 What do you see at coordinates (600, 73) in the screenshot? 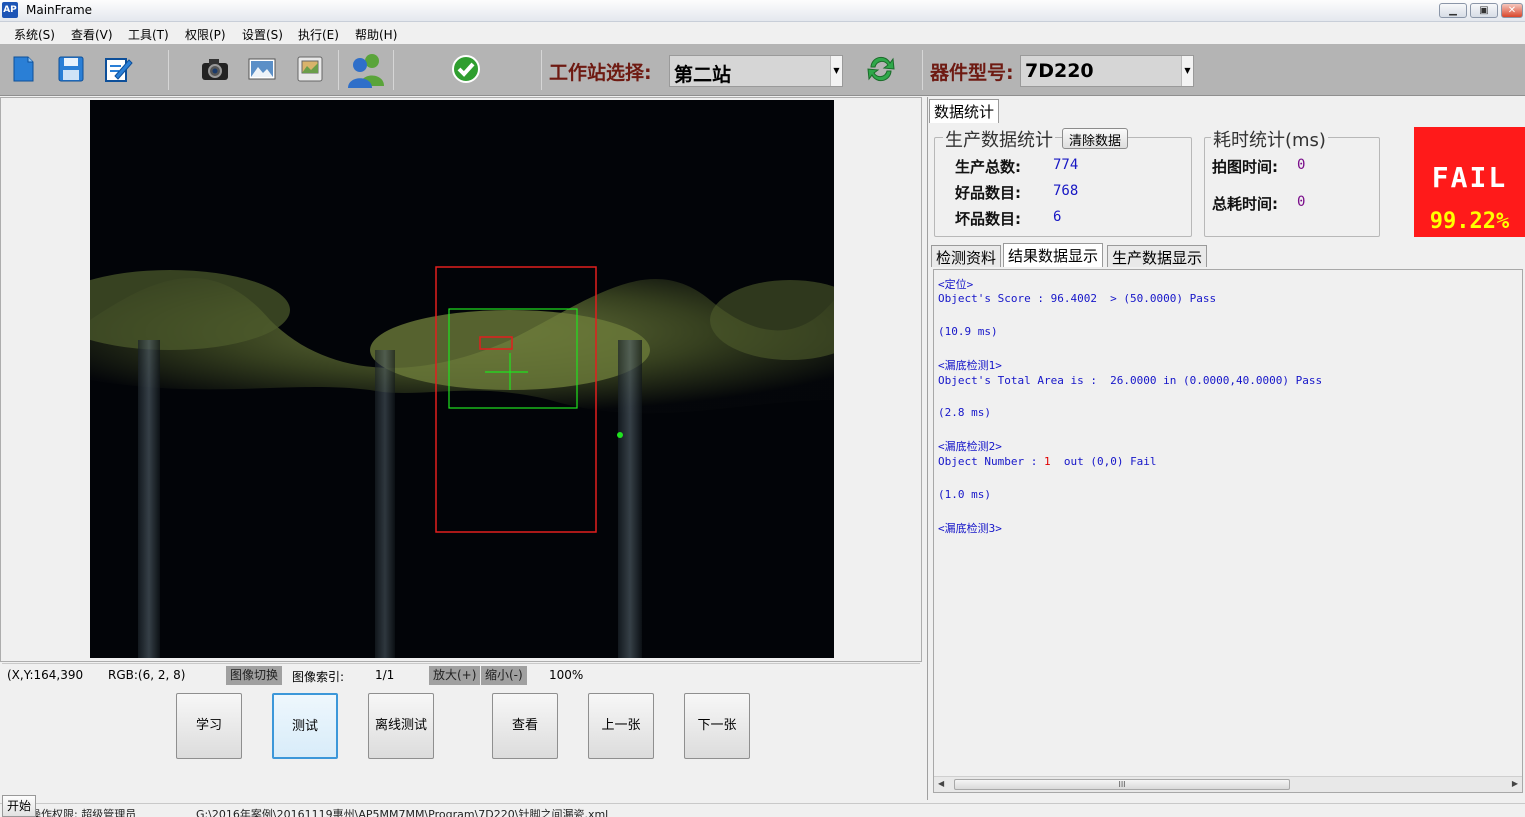
I see `station-label: 工作站选择:` at bounding box center [600, 73].